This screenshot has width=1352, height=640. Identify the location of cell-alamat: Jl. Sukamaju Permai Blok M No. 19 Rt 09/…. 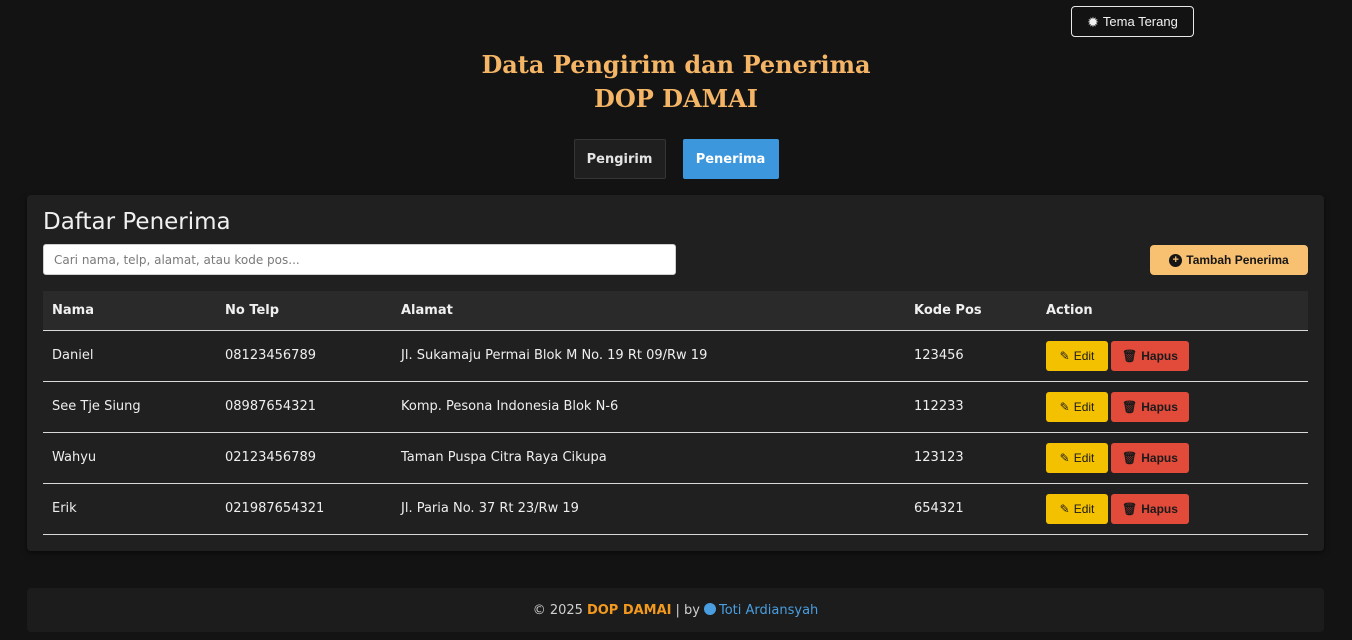
(554, 355).